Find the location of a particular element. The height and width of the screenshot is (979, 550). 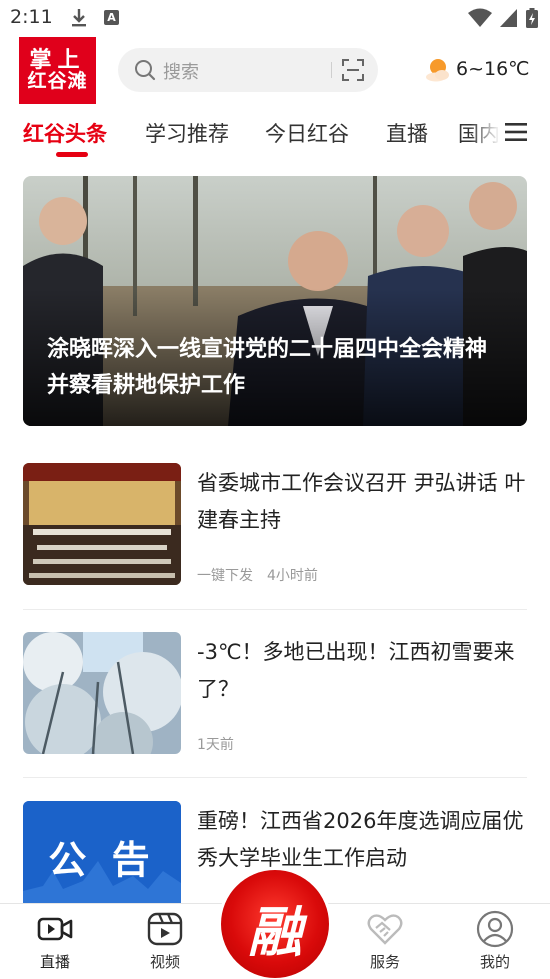

search-input: 搜索 is located at coordinates (248, 70).